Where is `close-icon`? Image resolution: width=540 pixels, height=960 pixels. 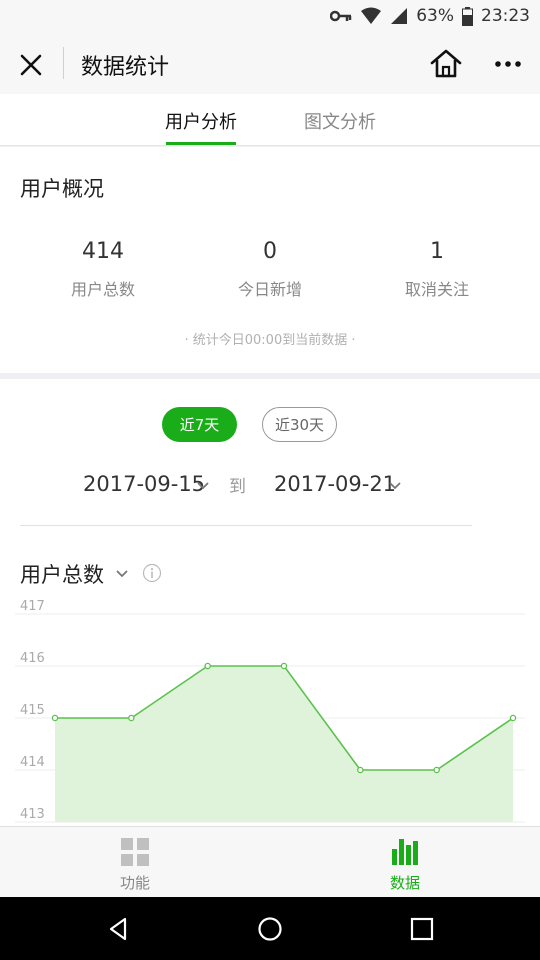 close-icon is located at coordinates (31, 65).